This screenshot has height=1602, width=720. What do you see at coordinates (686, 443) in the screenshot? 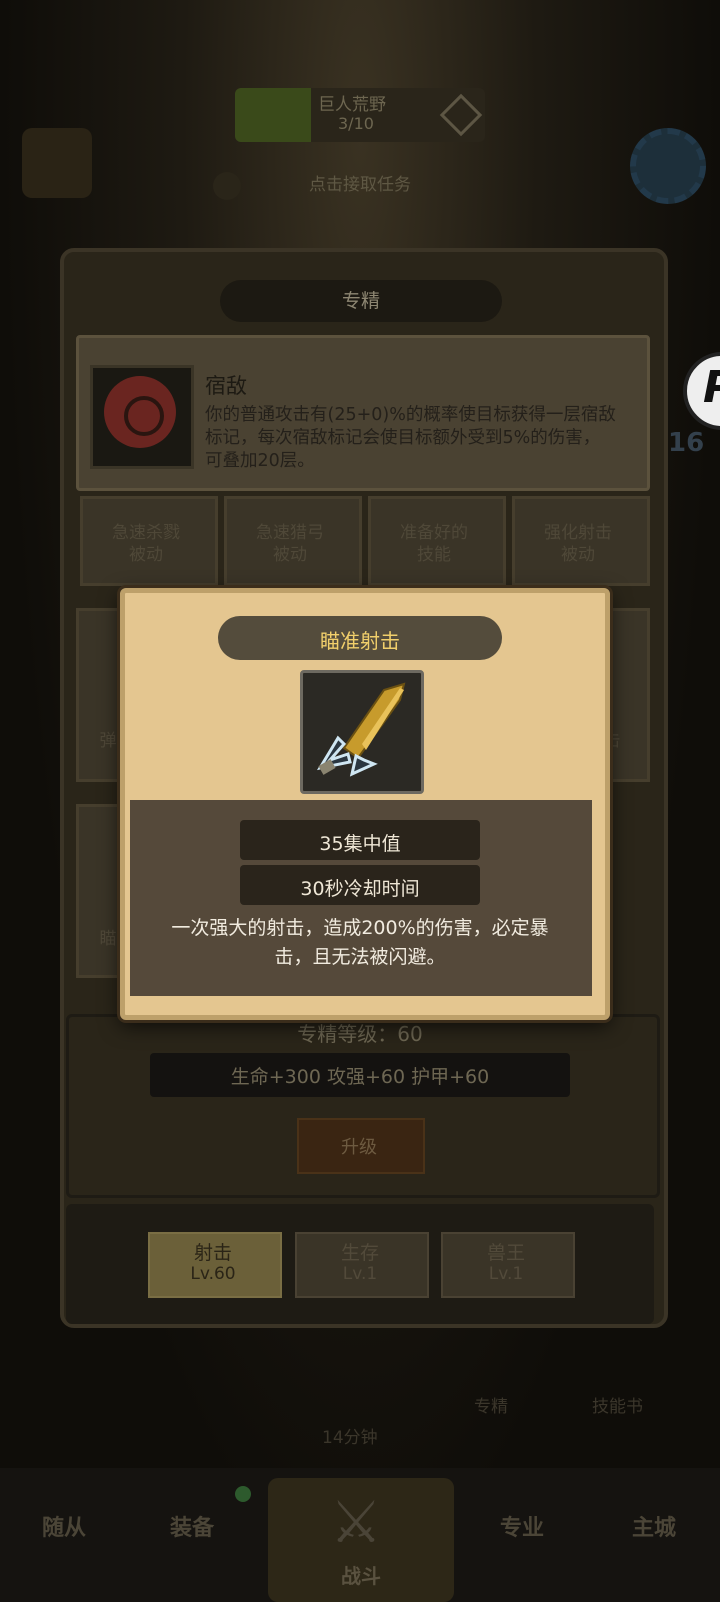
I see `side-badge-number: 16` at bounding box center [686, 443].